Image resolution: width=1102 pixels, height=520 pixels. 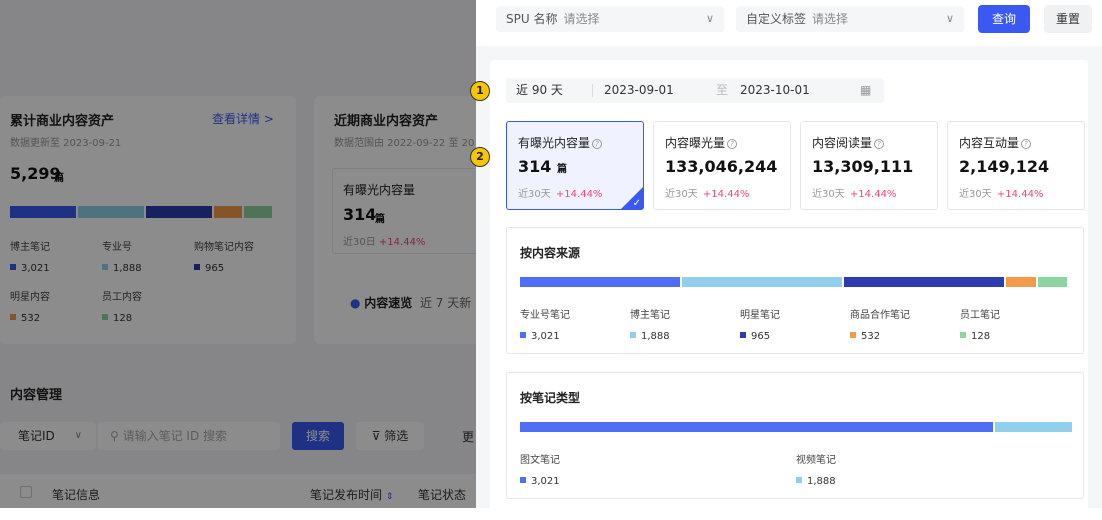 I want to click on metric-card-exposed-content: 有曝光内容量? 314 篇 近30天 +14.44% ✓, so click(x=575, y=165).